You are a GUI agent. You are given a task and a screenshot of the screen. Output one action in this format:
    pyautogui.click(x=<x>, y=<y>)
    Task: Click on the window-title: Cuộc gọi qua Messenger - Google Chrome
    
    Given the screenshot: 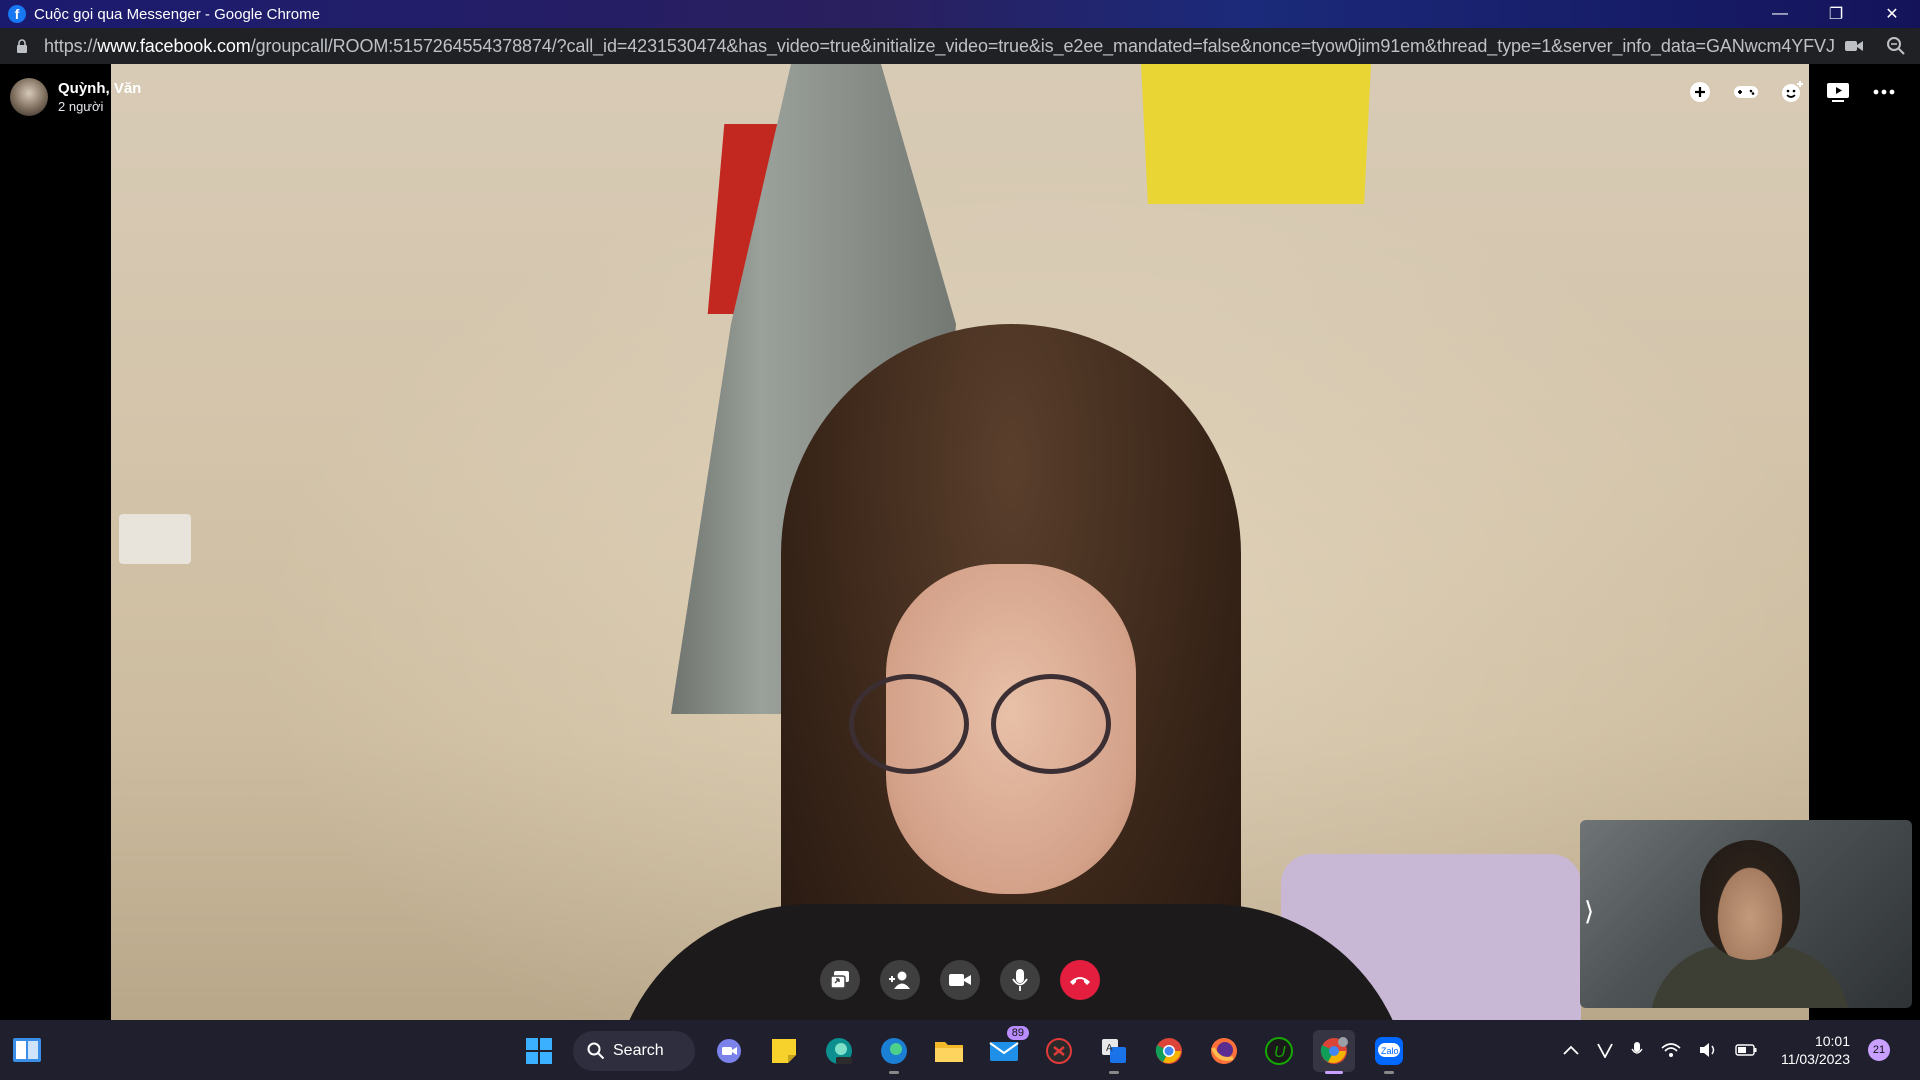 What is the action you would take?
    pyautogui.click(x=177, y=14)
    